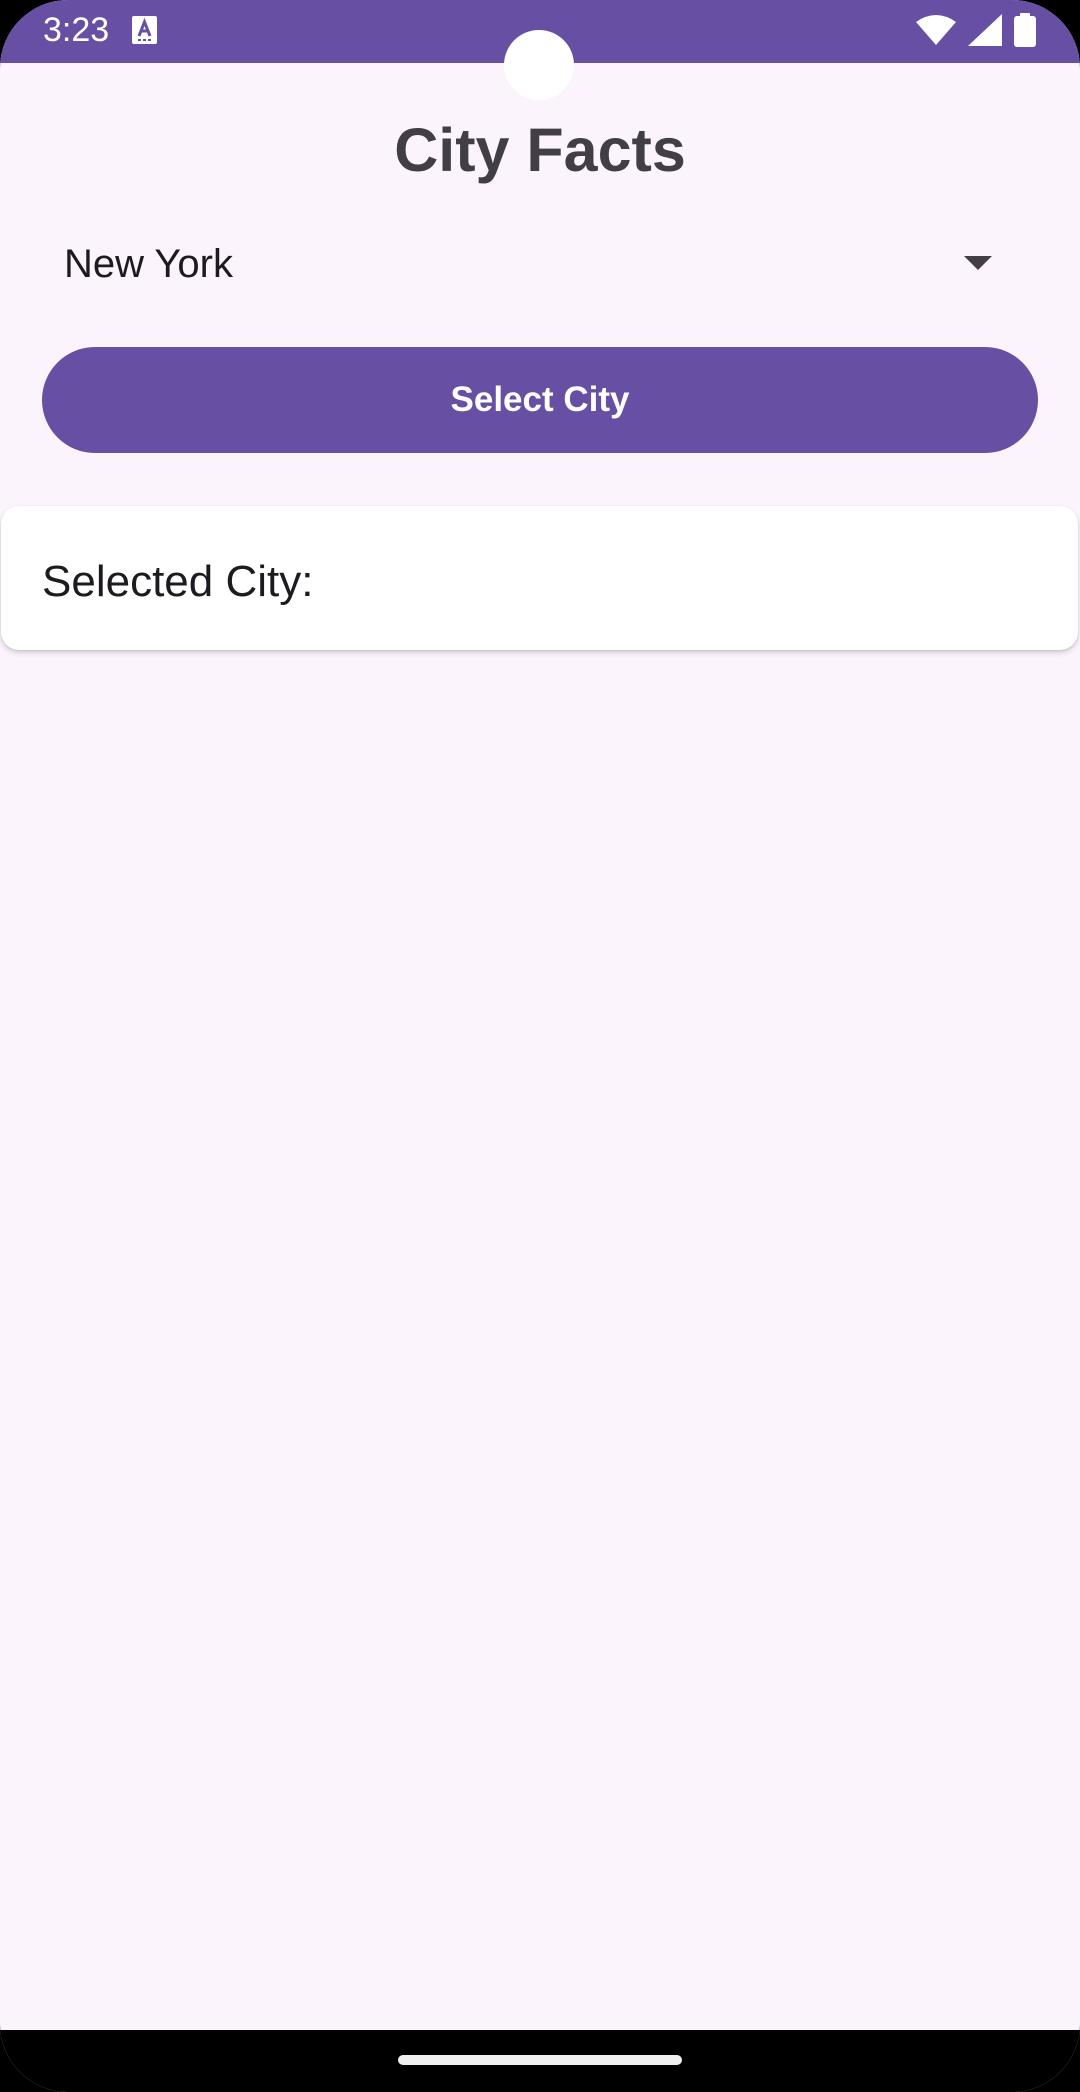 Image resolution: width=1080 pixels, height=2092 pixels. What do you see at coordinates (539, 65) in the screenshot?
I see `camera-cutout` at bounding box center [539, 65].